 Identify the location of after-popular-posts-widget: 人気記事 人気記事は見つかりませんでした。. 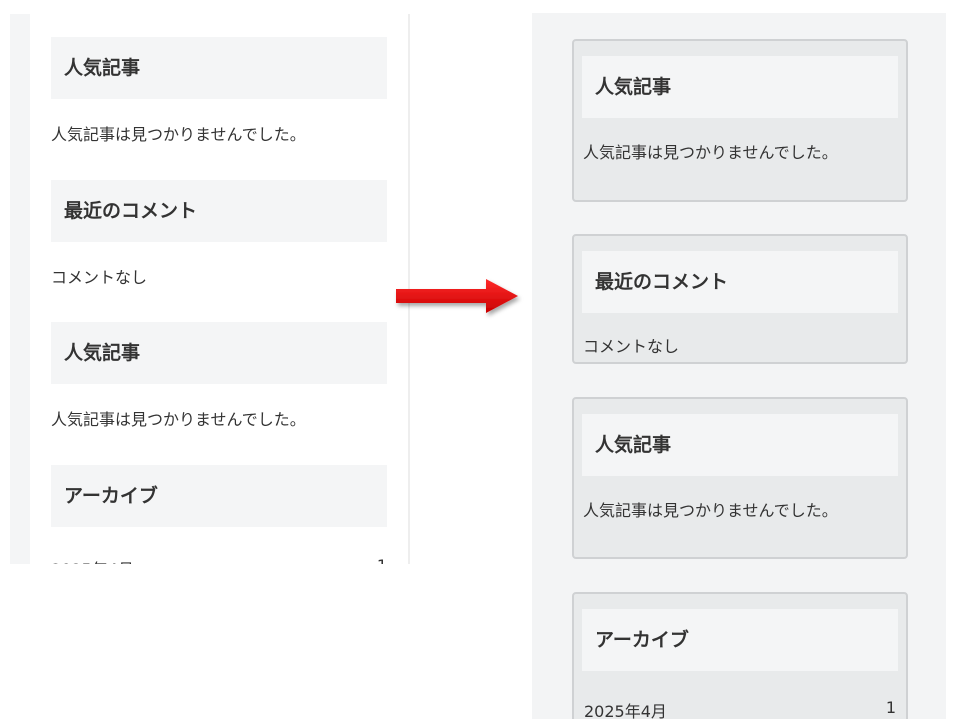
(740, 120).